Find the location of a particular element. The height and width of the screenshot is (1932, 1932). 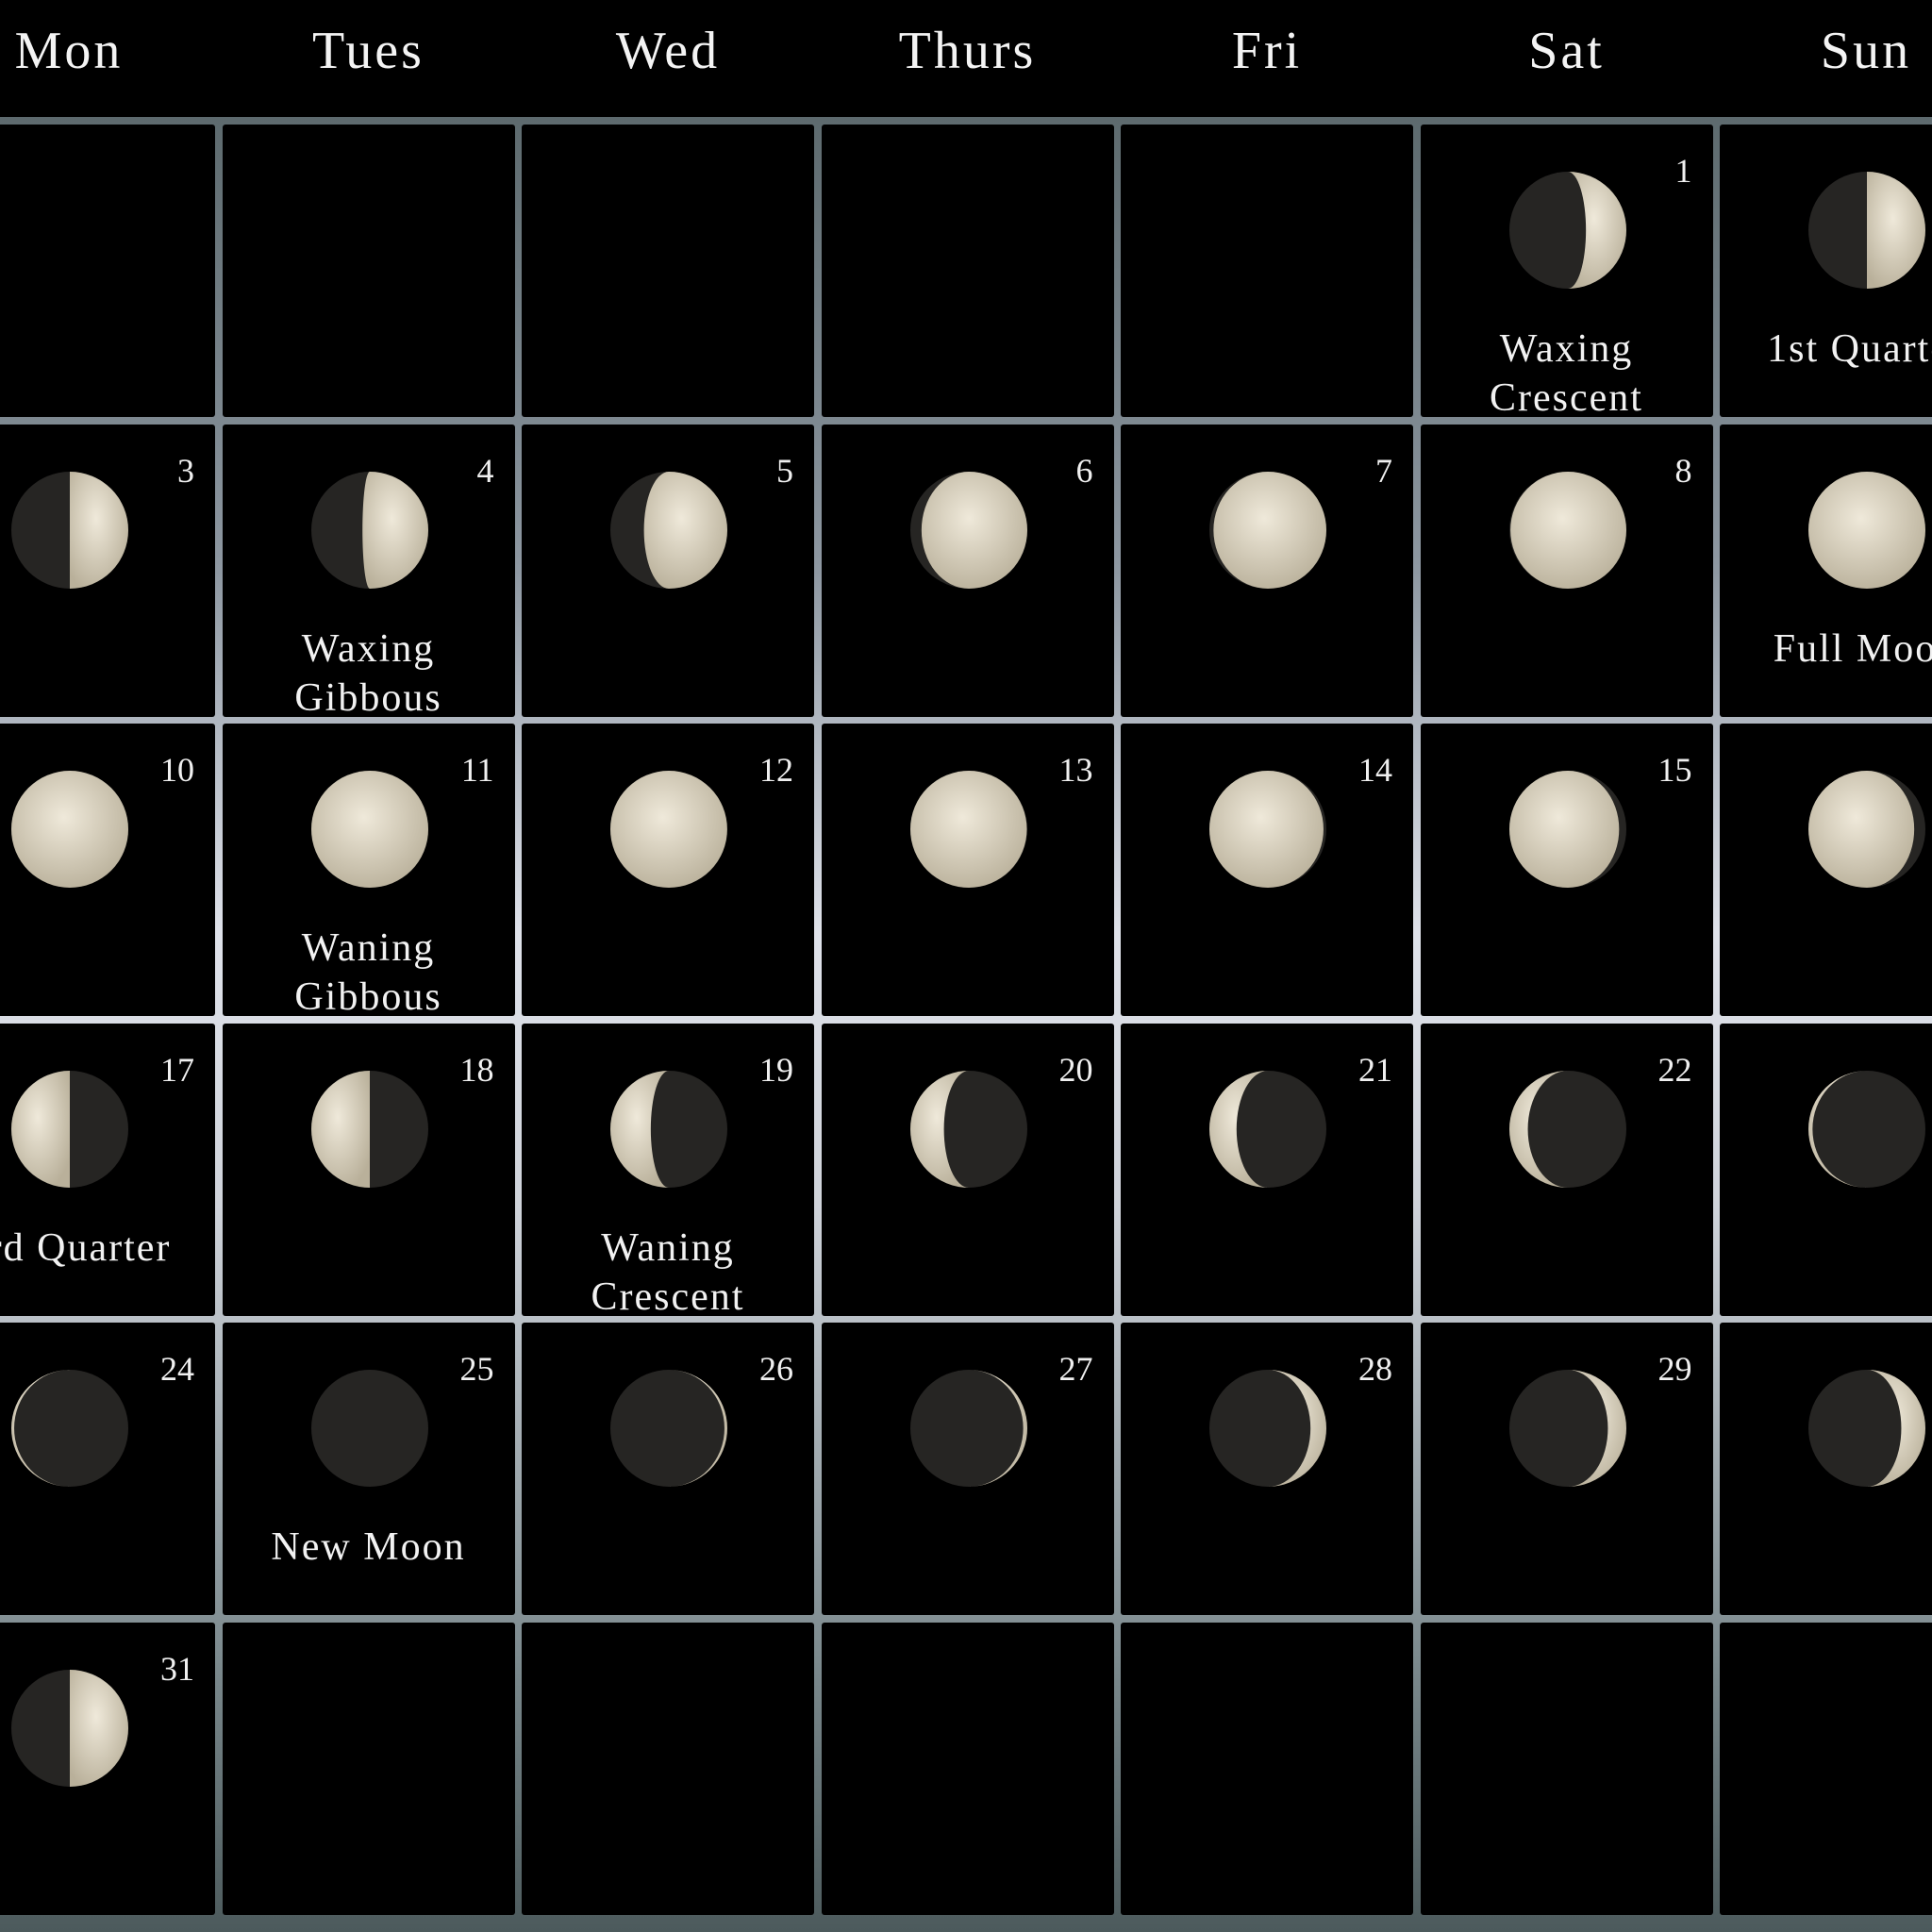

day-cell: 24 is located at coordinates (107, 1469).